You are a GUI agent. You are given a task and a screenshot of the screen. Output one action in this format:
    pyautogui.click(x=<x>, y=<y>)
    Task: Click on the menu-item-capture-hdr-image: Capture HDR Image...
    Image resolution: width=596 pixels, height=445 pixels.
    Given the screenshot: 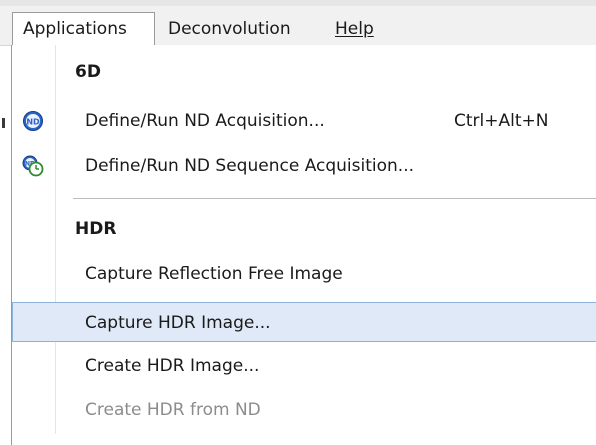 What is the action you would take?
    pyautogui.click(x=304, y=322)
    